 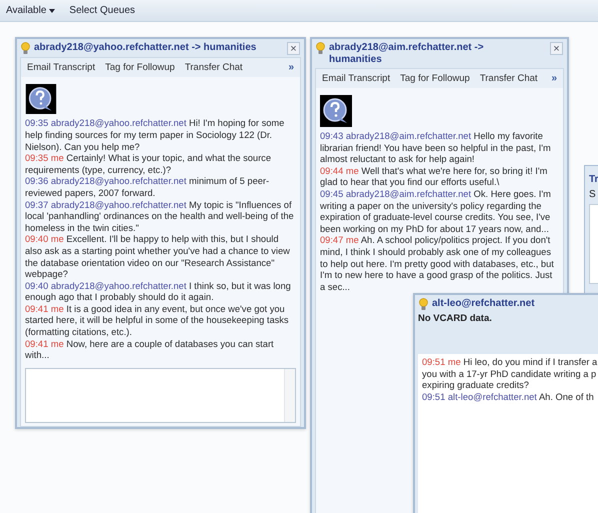 What do you see at coordinates (593, 179) in the screenshot?
I see `window-title: Tr` at bounding box center [593, 179].